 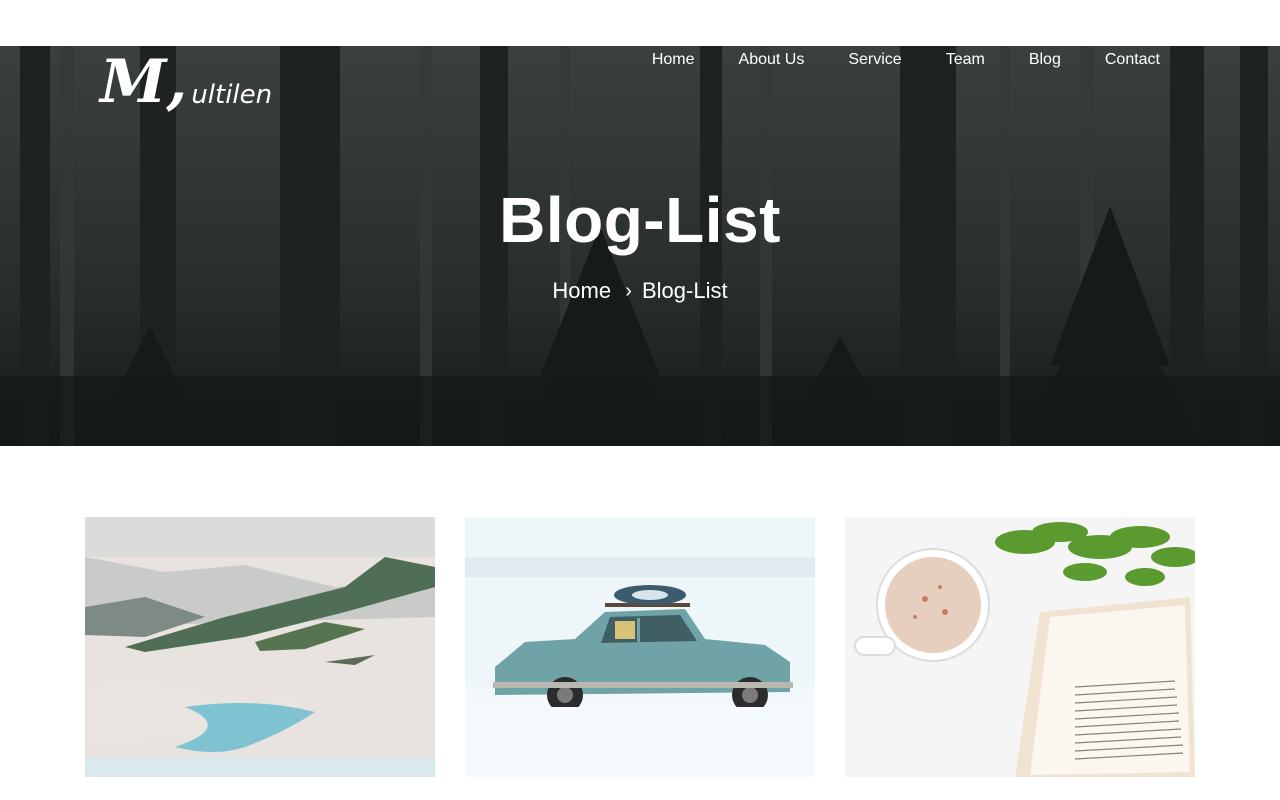 I want to click on site-logo: M, ultilen, so click(x=186, y=82).